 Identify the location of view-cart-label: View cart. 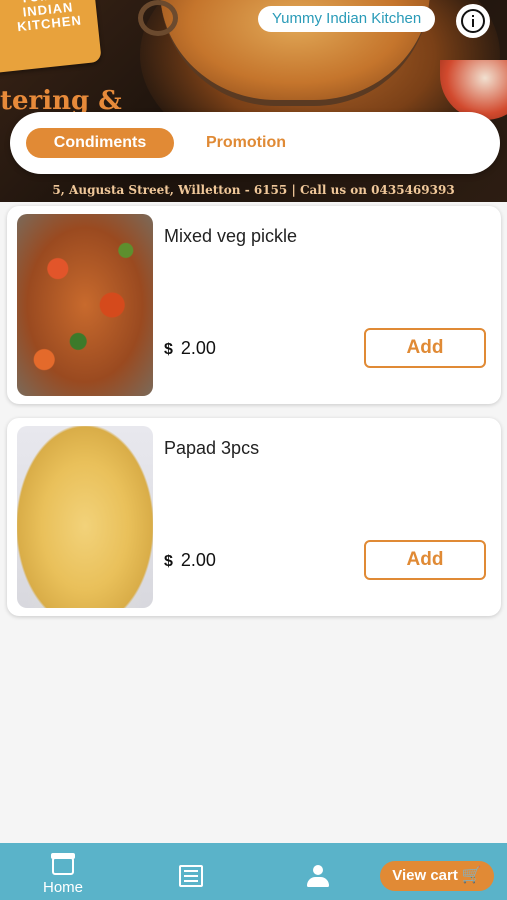
(425, 875).